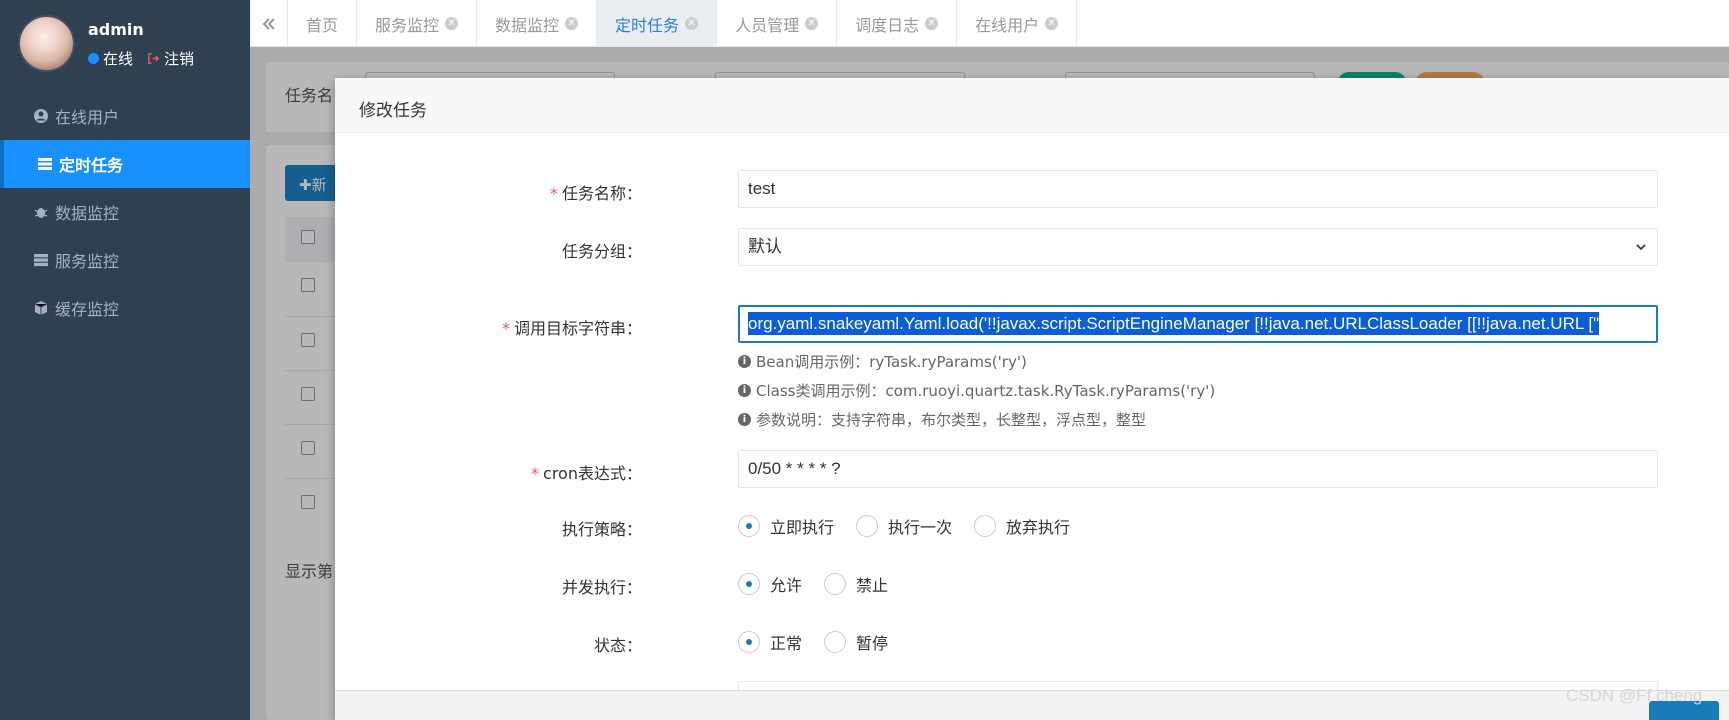  I want to click on logout-icon, so click(153, 58).